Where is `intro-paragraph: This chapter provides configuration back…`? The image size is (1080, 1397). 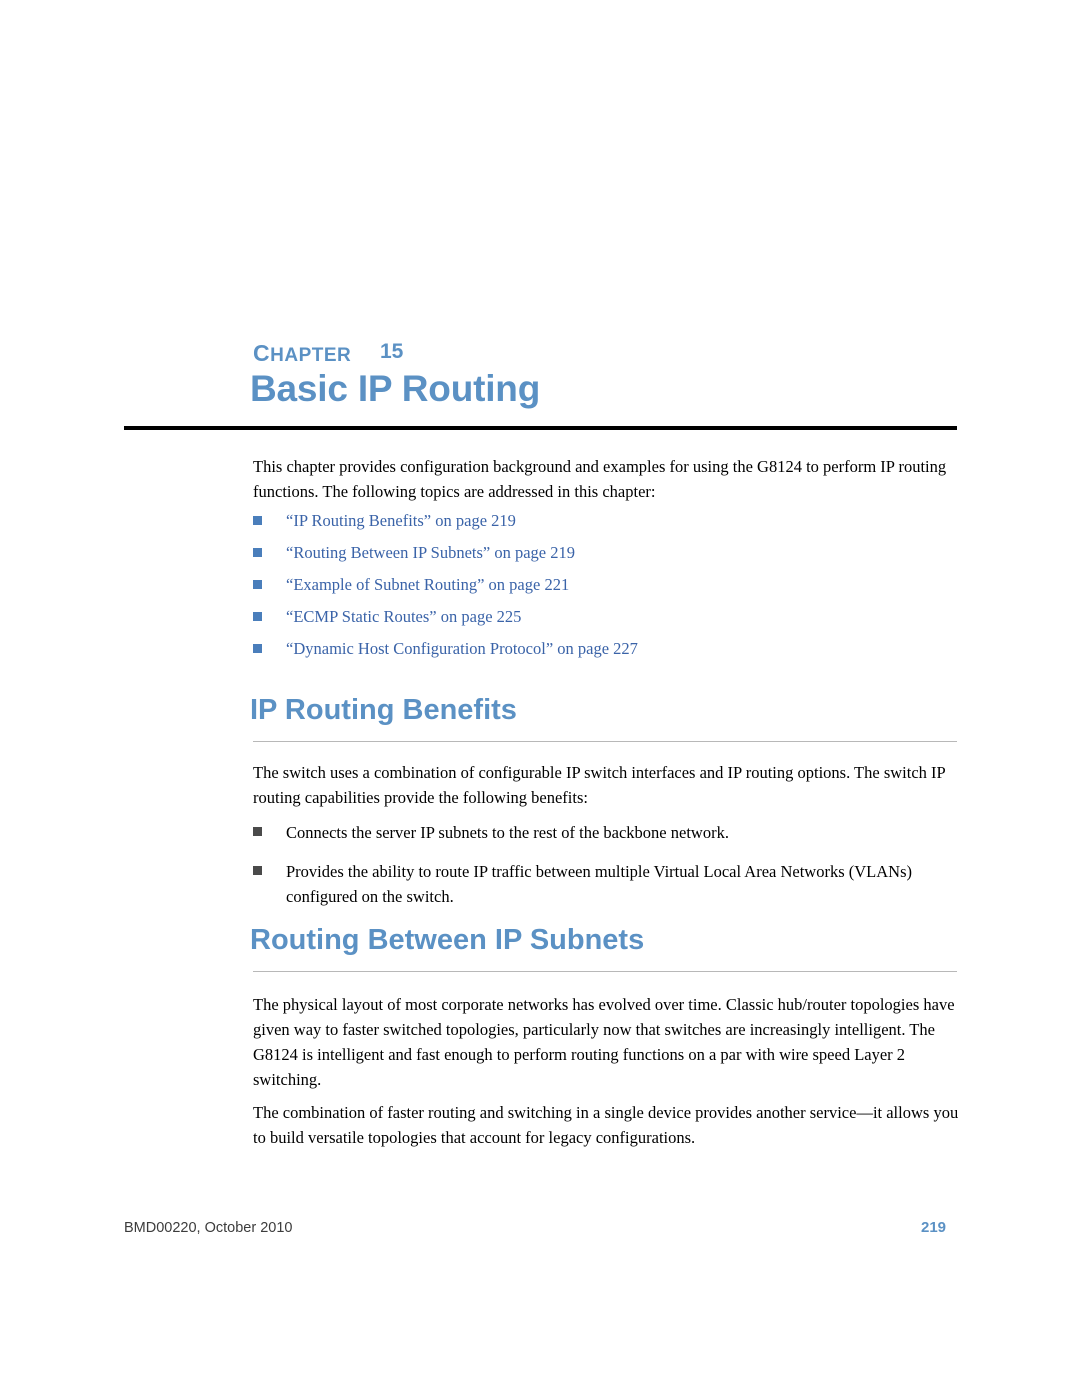
intro-paragraph: This chapter provides configuration back… is located at coordinates (600, 479).